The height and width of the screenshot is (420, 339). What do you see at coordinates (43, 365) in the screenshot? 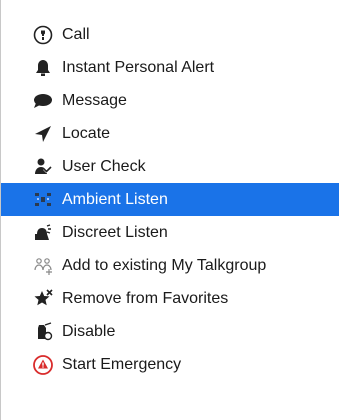
I see `emergency-icon` at bounding box center [43, 365].